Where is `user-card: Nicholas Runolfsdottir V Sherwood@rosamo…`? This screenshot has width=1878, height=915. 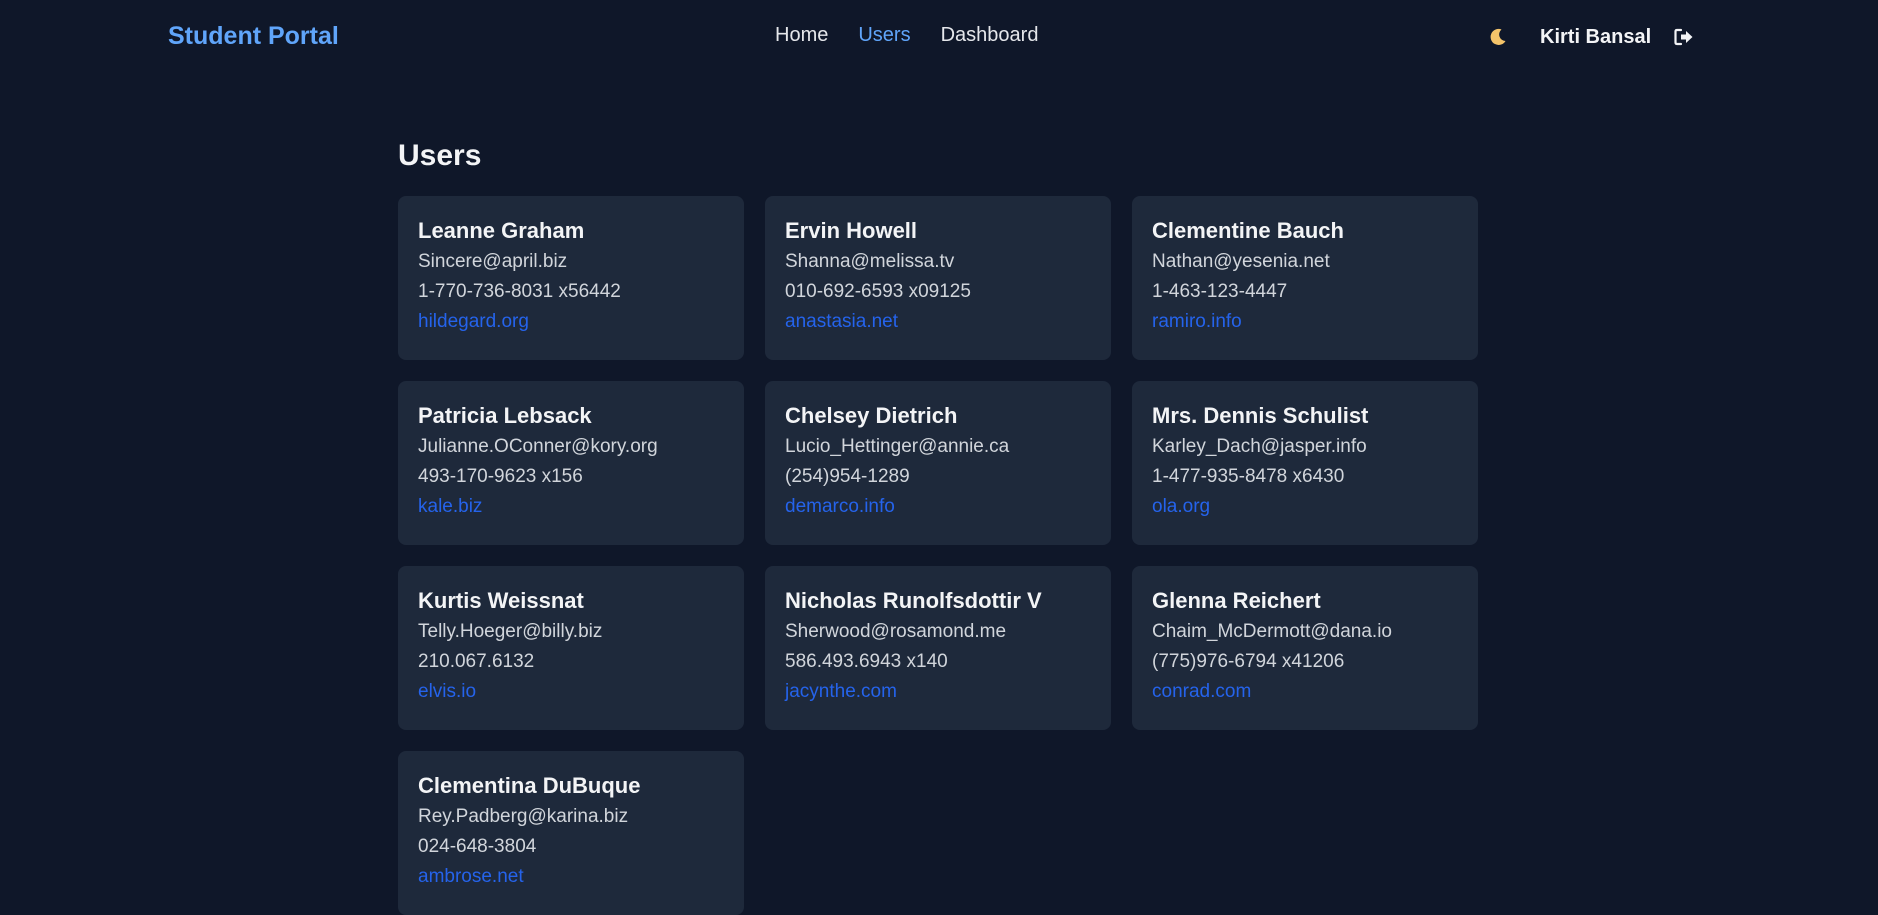
user-card: Nicholas Runolfsdottir V Sherwood@rosamo… is located at coordinates (938, 648).